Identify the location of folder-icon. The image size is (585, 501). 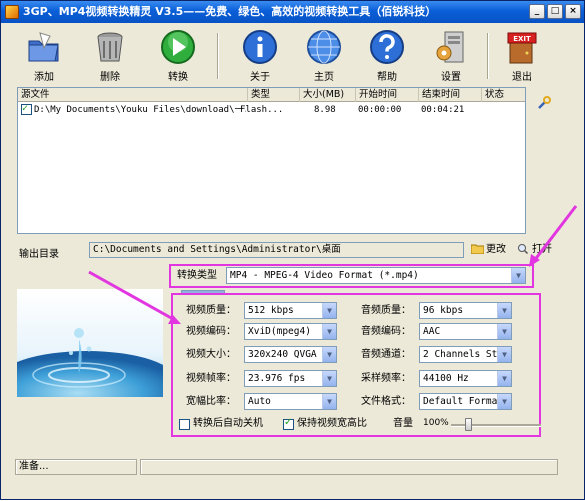
(477, 248).